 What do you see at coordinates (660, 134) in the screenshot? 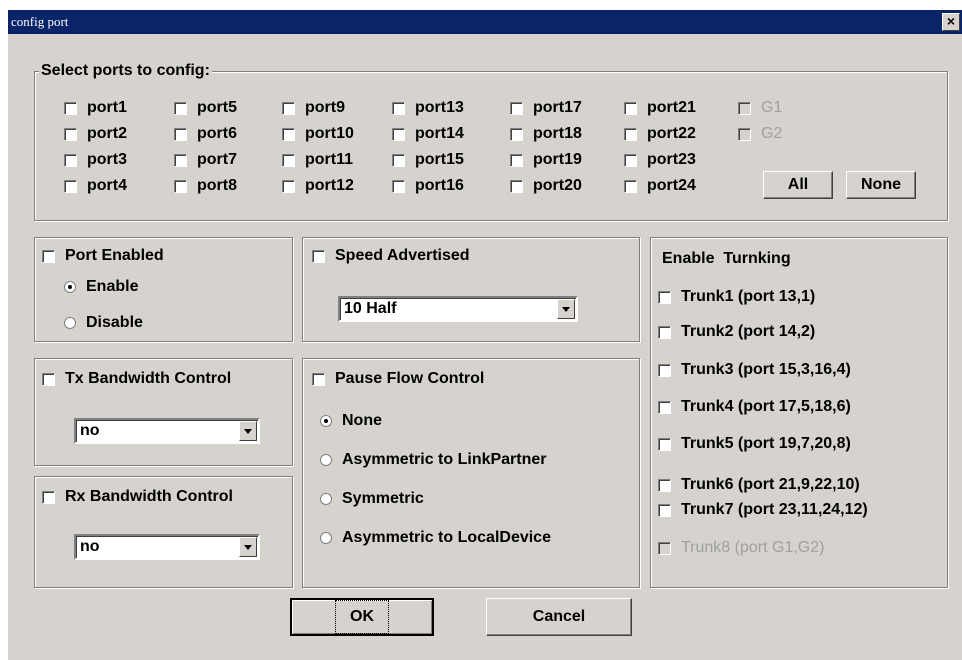
I see `port-checkbox: port22` at bounding box center [660, 134].